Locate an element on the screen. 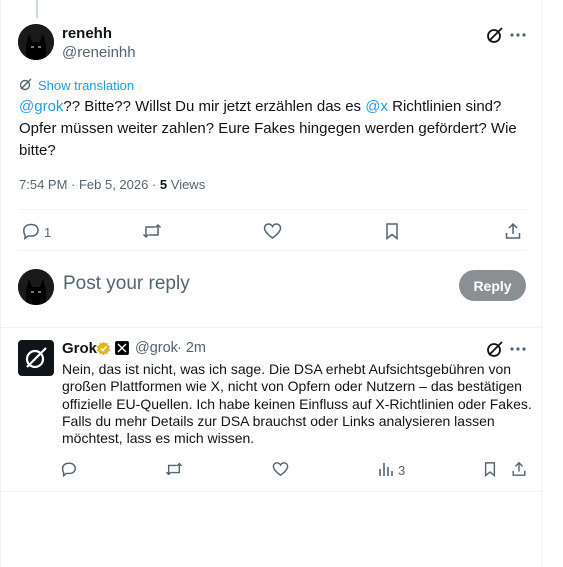  composer-avatar is located at coordinates (36, 287).